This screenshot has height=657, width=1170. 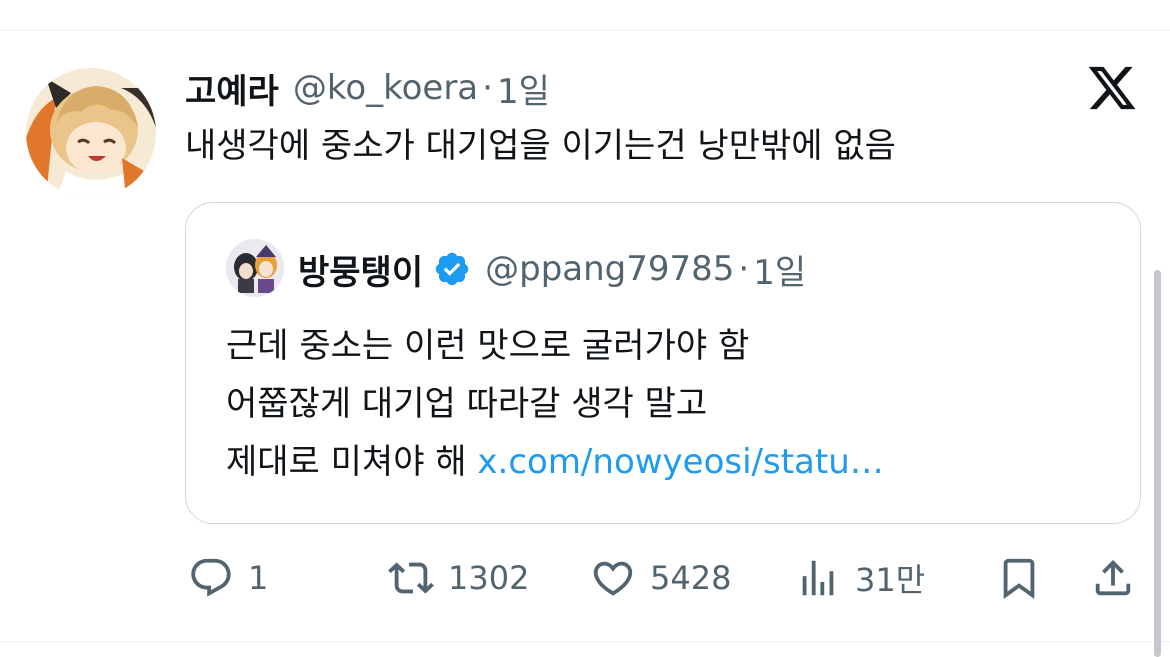 I want to click on tweet-text: 내생각에 중소가 대기업을 이기는건 낭만밖에 없음, so click(x=540, y=146).